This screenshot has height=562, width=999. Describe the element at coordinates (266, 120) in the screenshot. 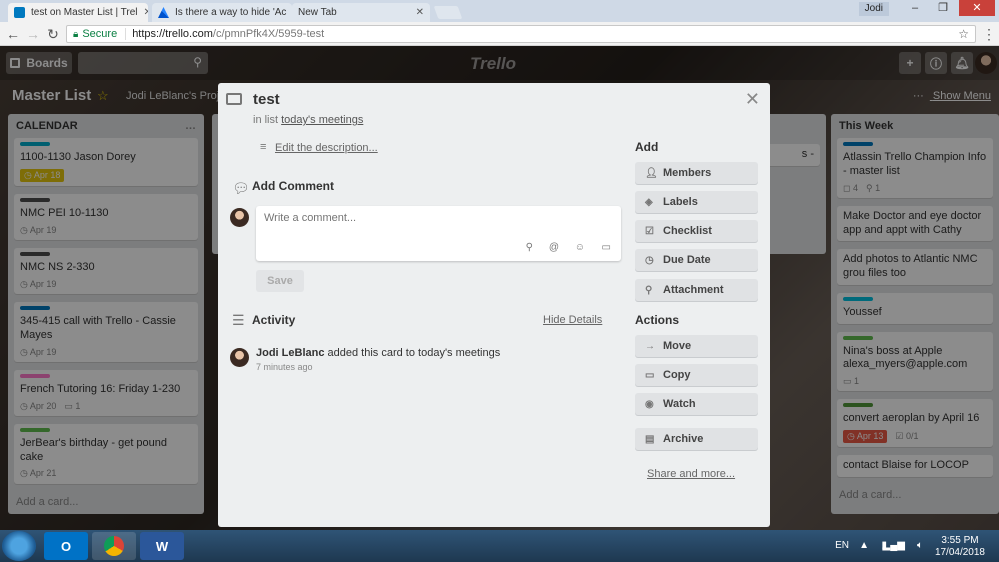

I see `in-list-prefix: in list` at that location.